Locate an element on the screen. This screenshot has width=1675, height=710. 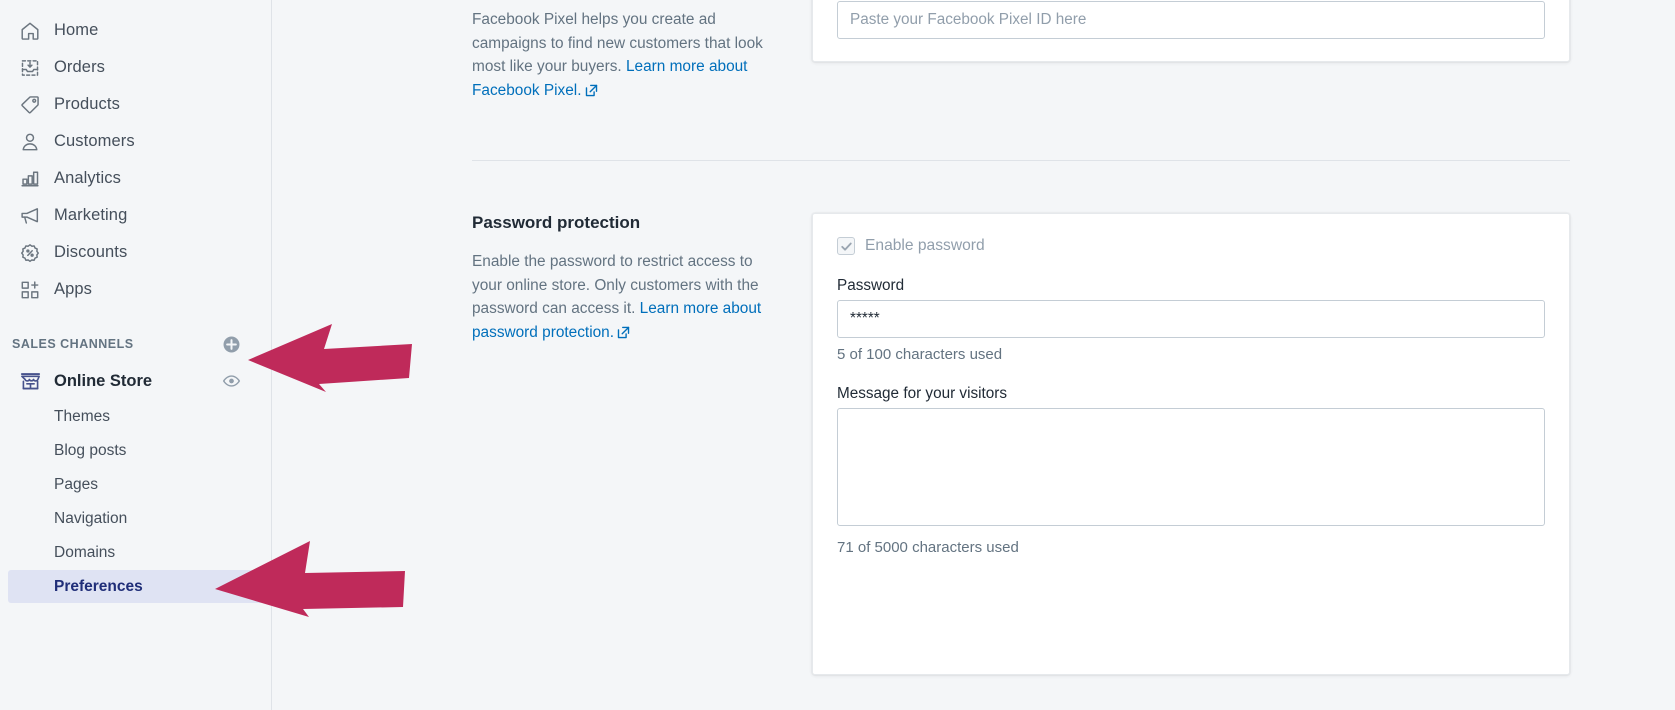
enable-password-checkbox is located at coordinates (846, 246).